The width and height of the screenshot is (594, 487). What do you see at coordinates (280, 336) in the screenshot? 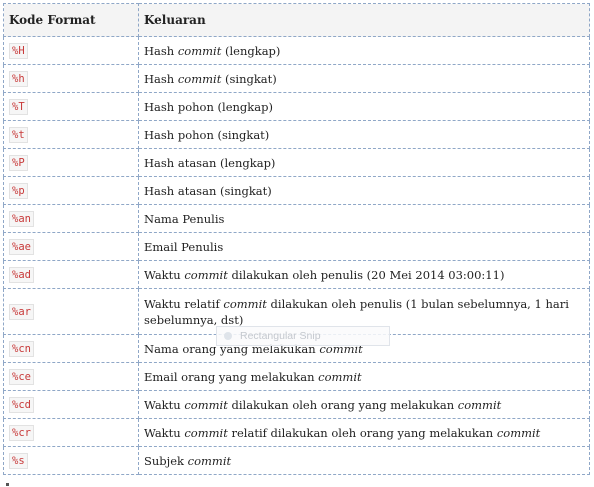
I see `snip-label: Rectangular Snip` at bounding box center [280, 336].